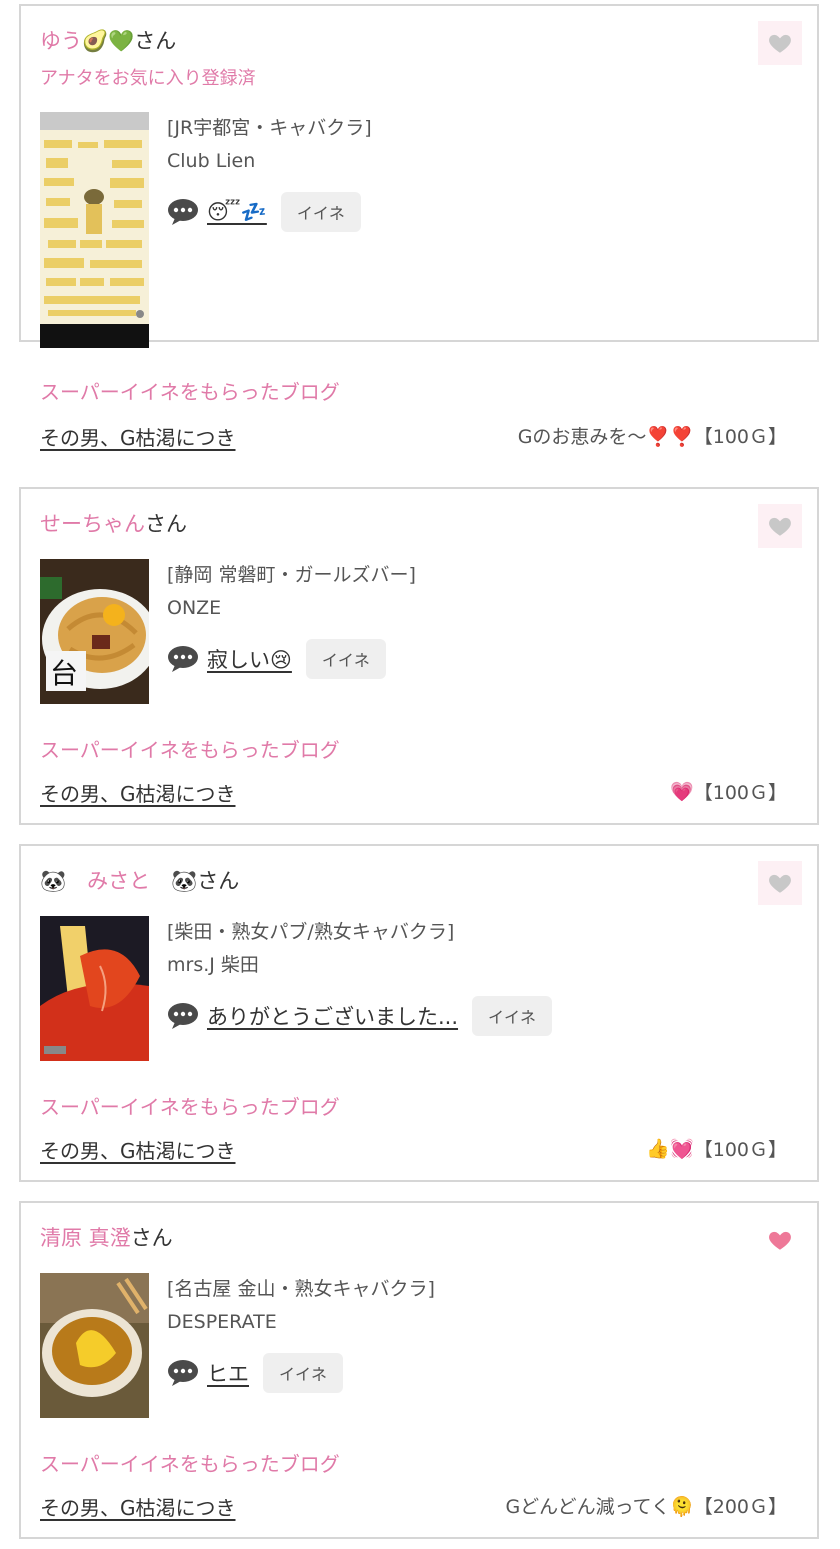  I want to click on shop-category: [名古屋 金山・熟女キャバクラ], so click(301, 1289).